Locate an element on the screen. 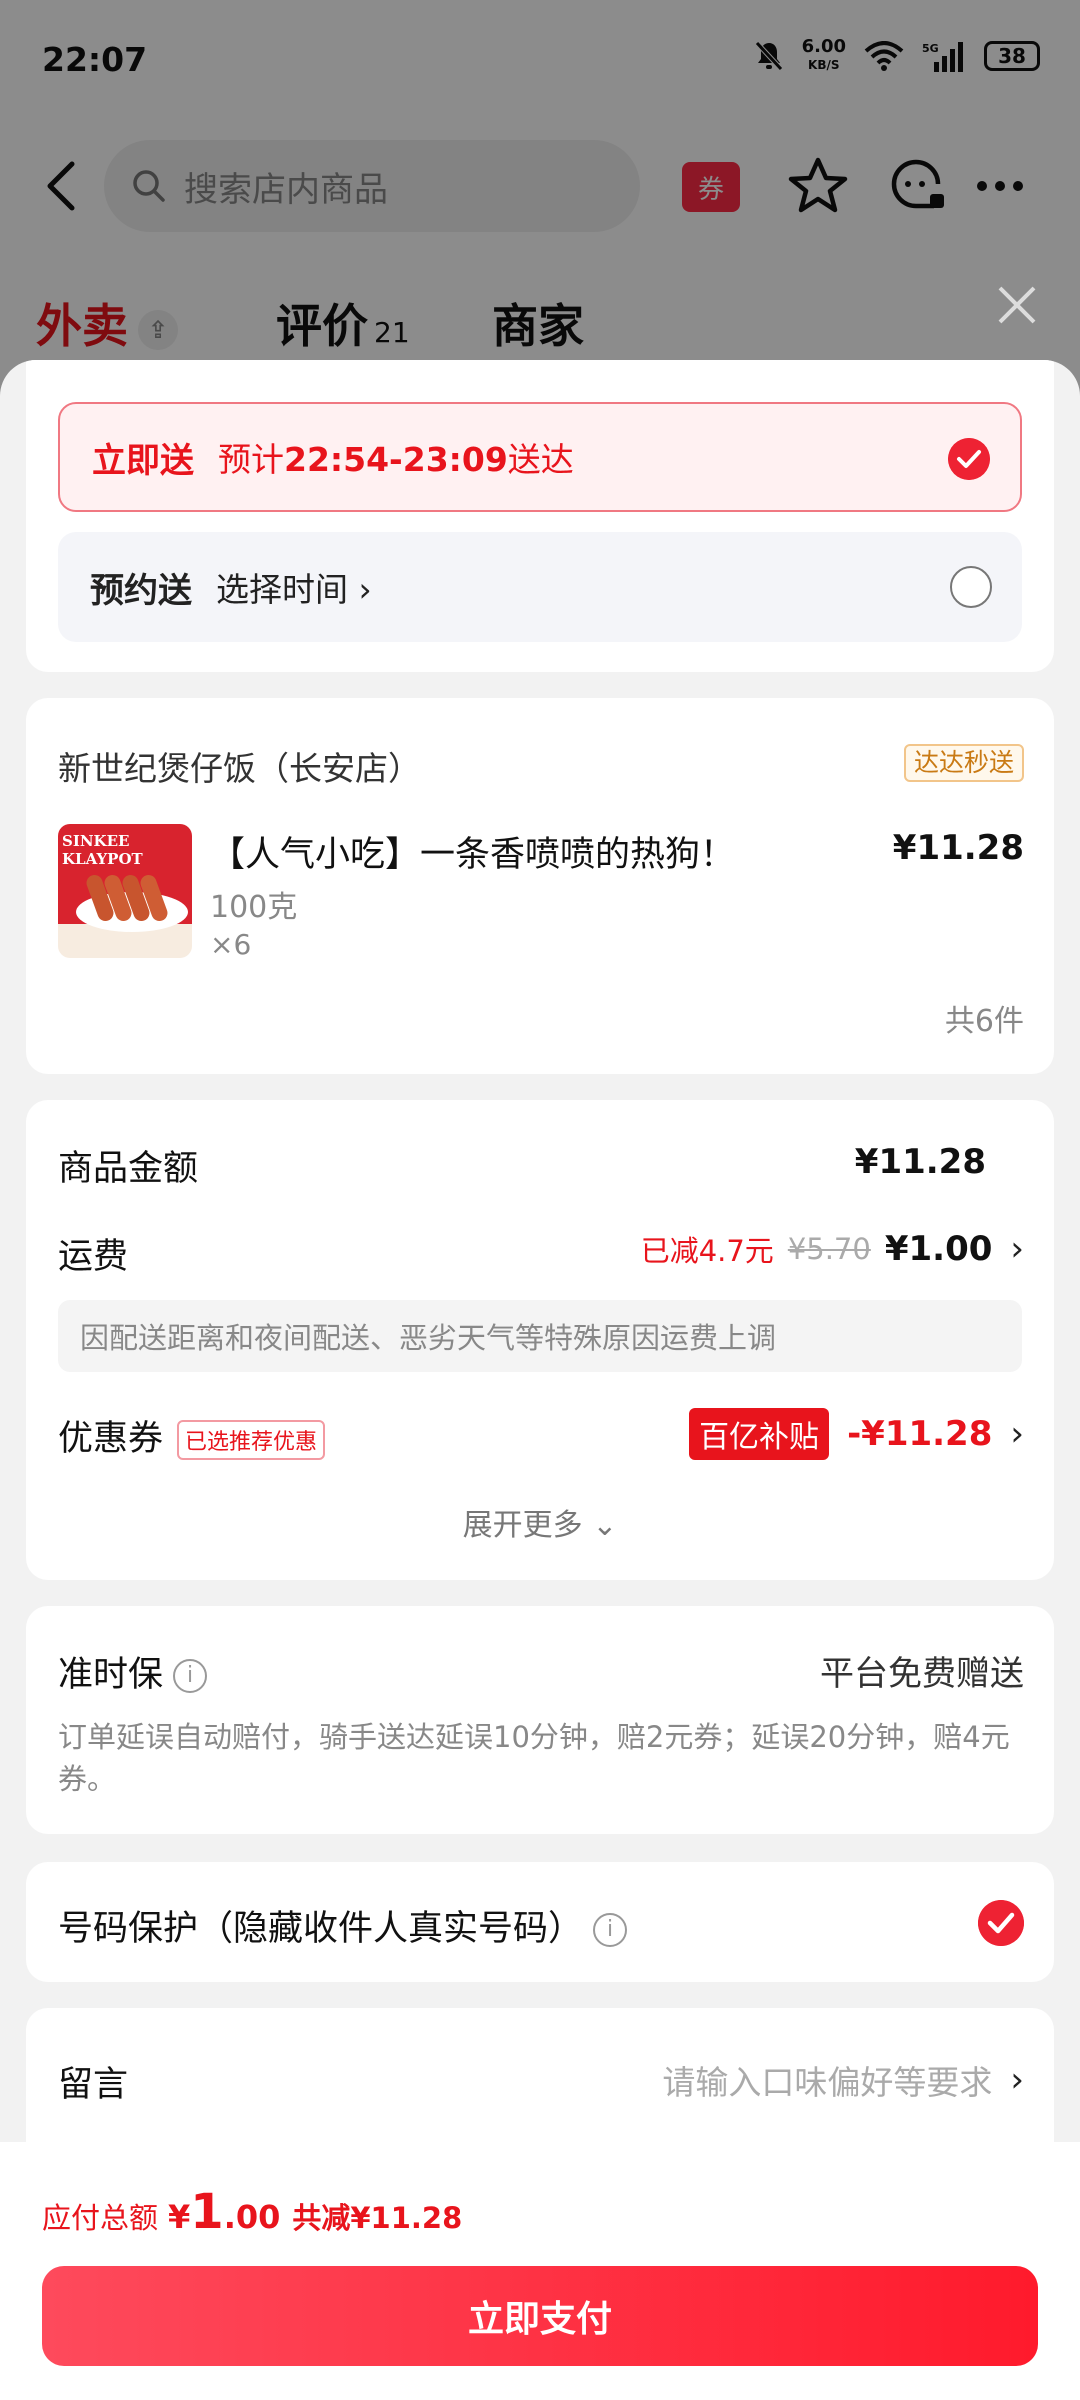 Image resolution: width=1080 pixels, height=2400 pixels. delivery-scheduled-sub: 选择时间 › is located at coordinates (294, 589).